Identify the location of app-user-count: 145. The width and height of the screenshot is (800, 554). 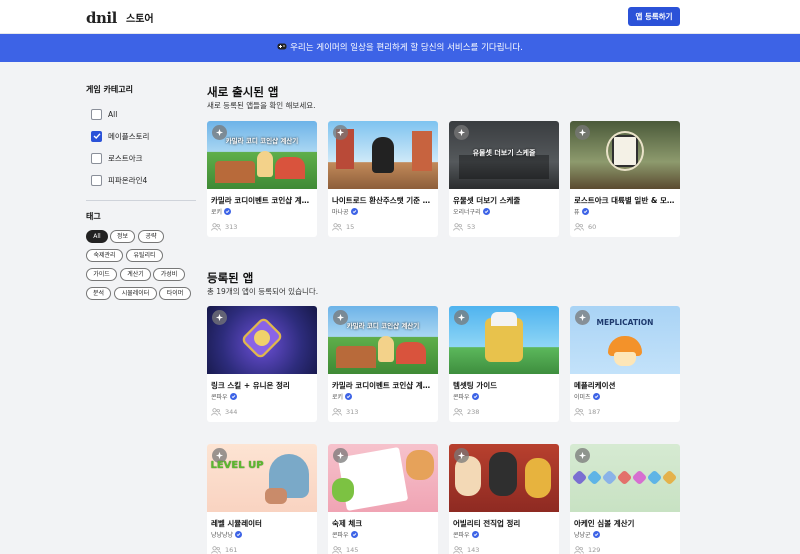
(345, 550).